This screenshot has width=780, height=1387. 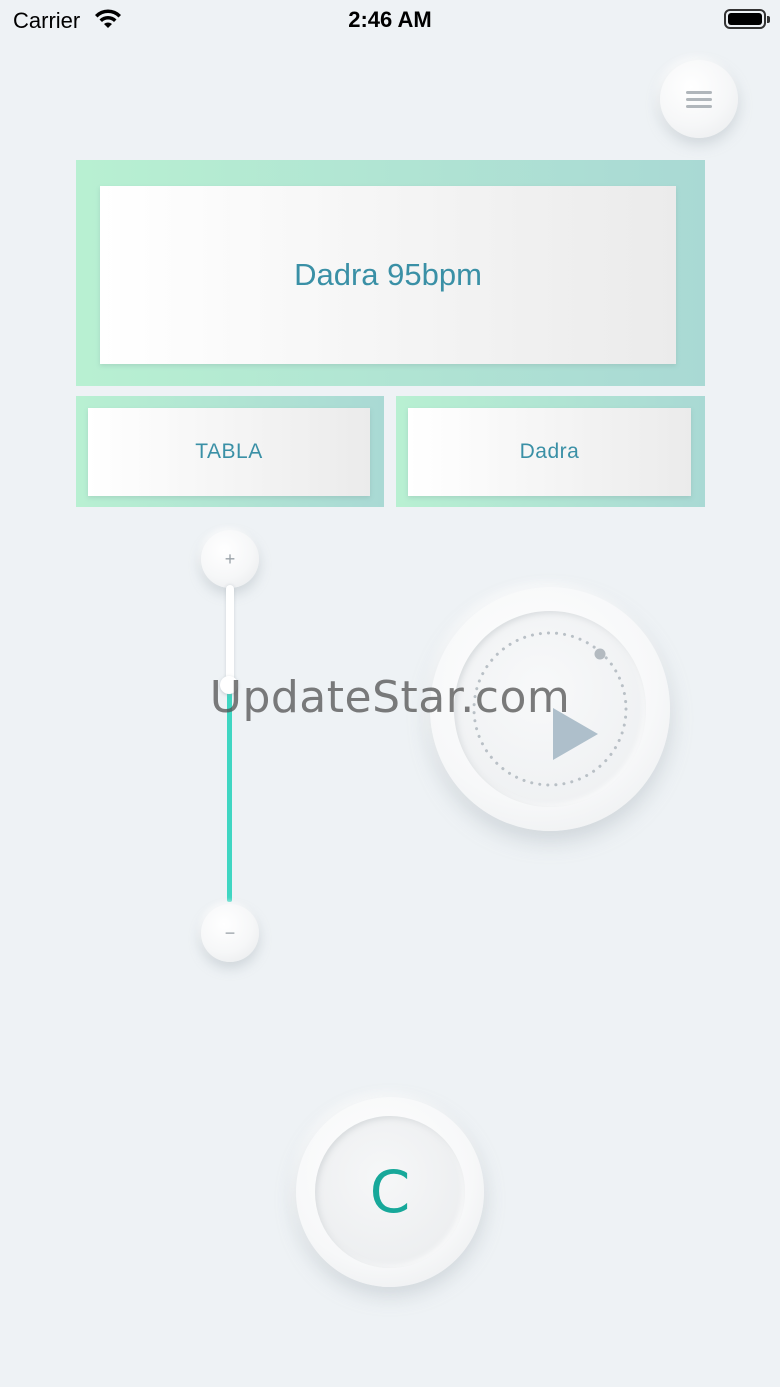 I want to click on tempo-increase-button: +, so click(x=230, y=559).